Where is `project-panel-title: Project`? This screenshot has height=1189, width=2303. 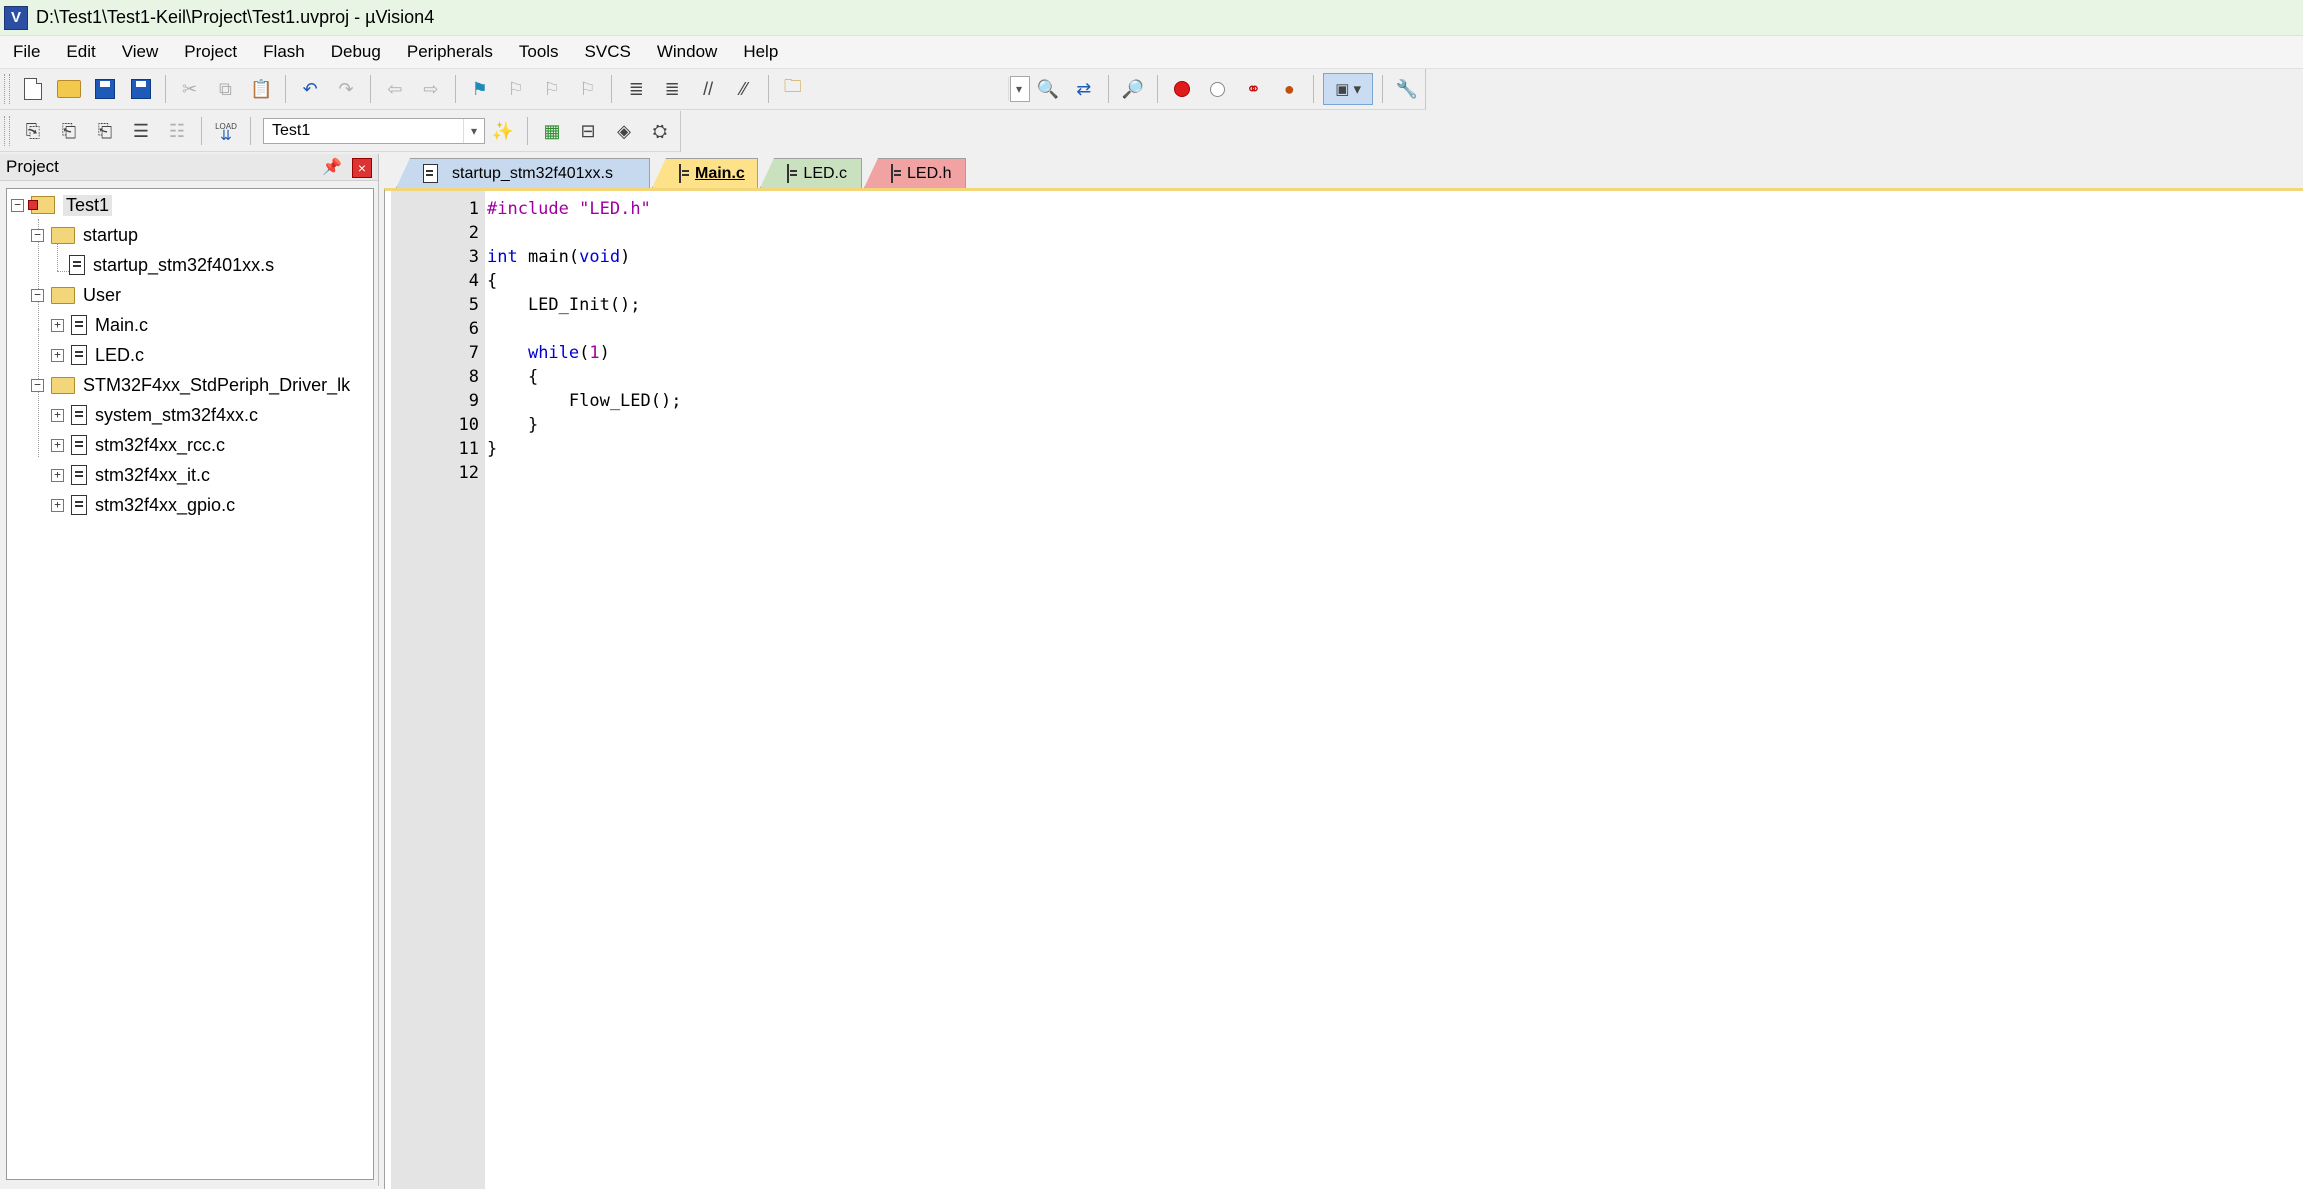
project-panel-title: Project is located at coordinates (32, 166).